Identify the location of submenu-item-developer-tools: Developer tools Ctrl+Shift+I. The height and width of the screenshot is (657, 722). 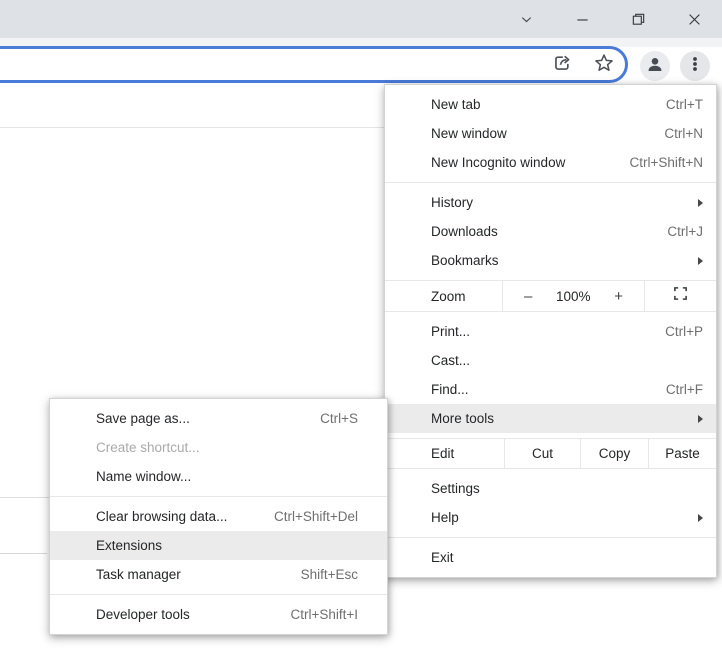
(218, 614).